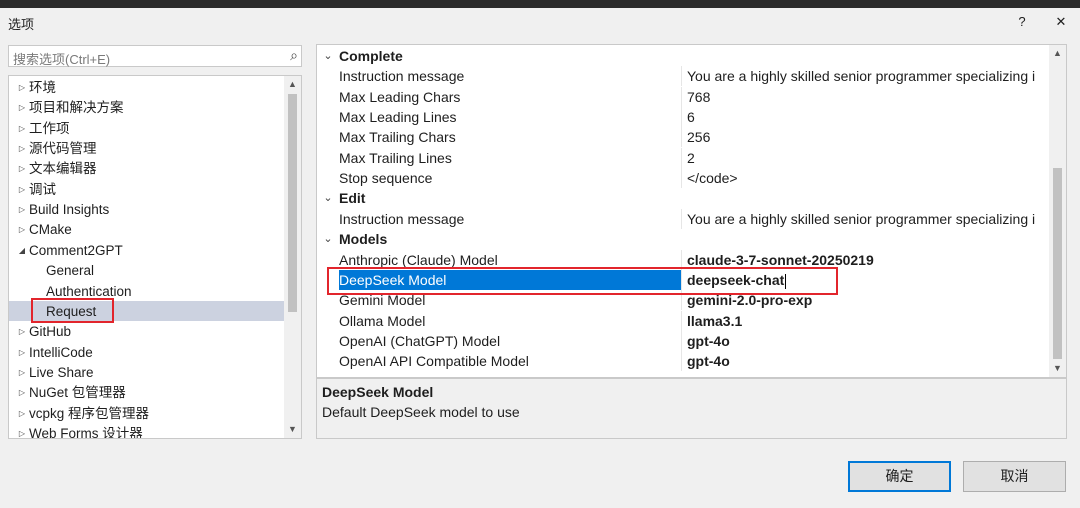 This screenshot has width=1080, height=508. I want to click on property-name: OpenAI (ChatGPT) Model, so click(510, 341).